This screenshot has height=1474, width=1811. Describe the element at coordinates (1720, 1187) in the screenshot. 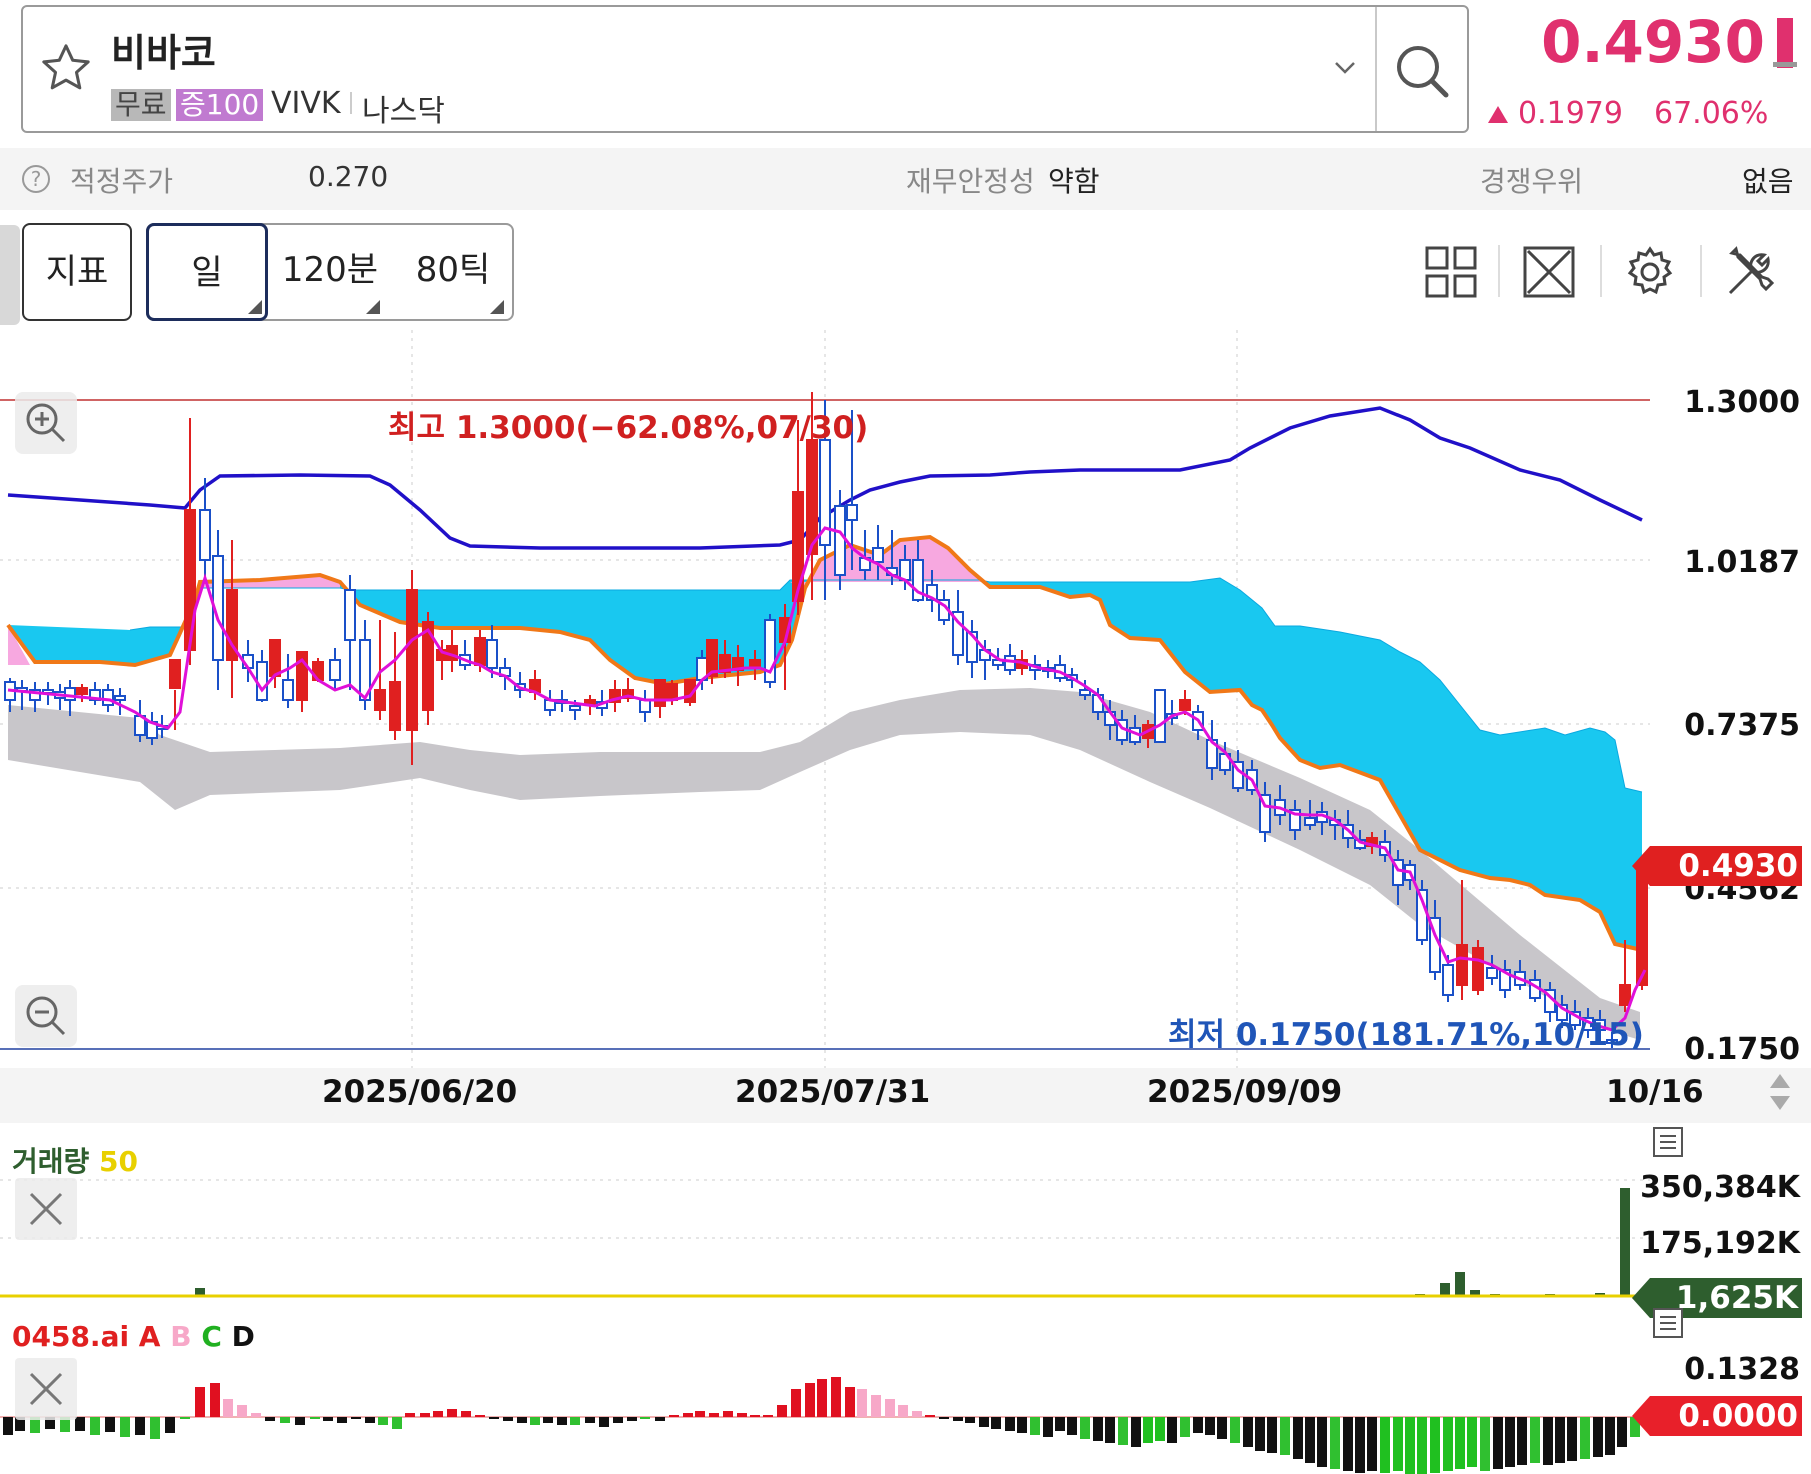

I see `volume-y-tick: 350,384K` at that location.